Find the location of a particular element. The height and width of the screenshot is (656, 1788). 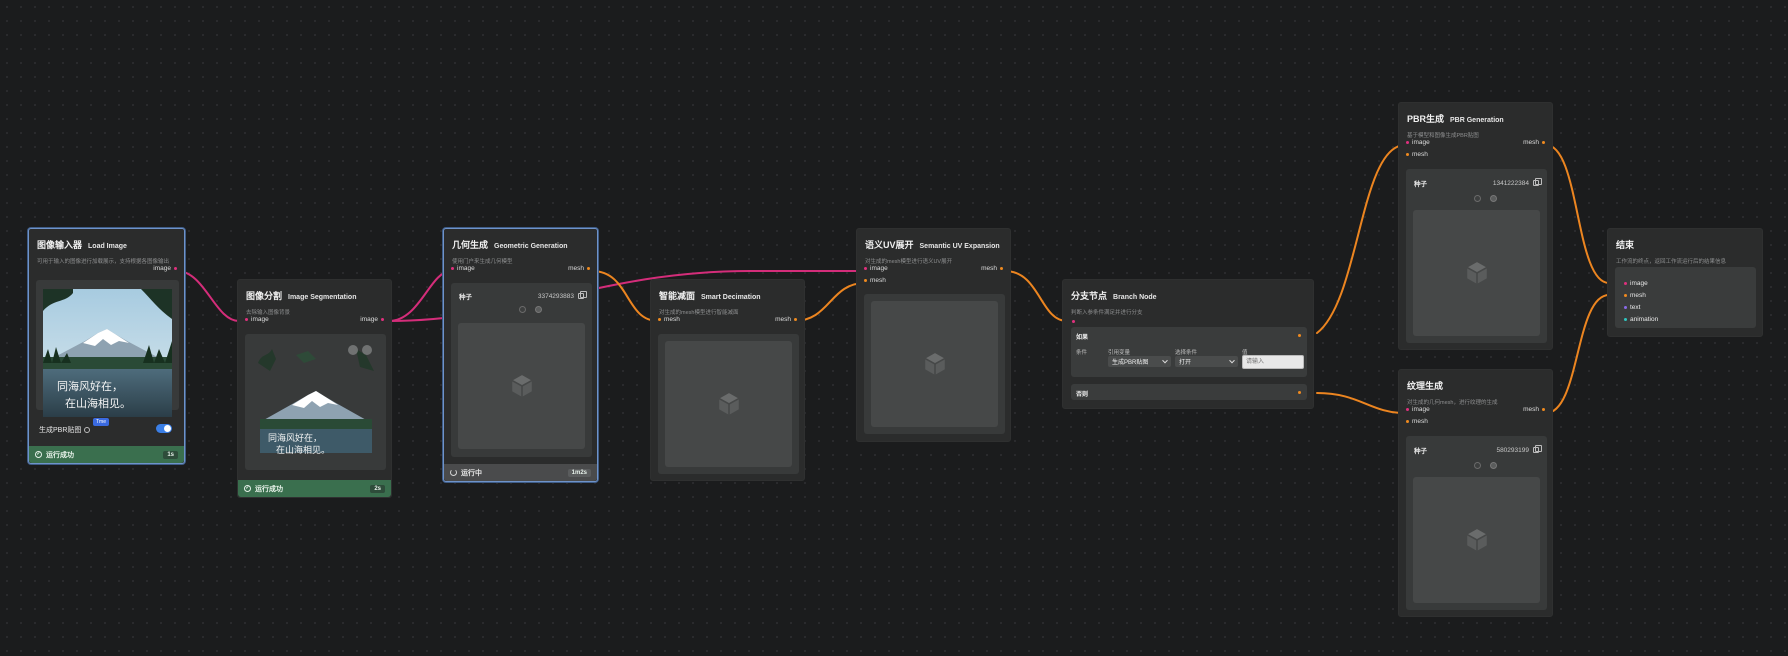

info-icon is located at coordinates (87, 430).